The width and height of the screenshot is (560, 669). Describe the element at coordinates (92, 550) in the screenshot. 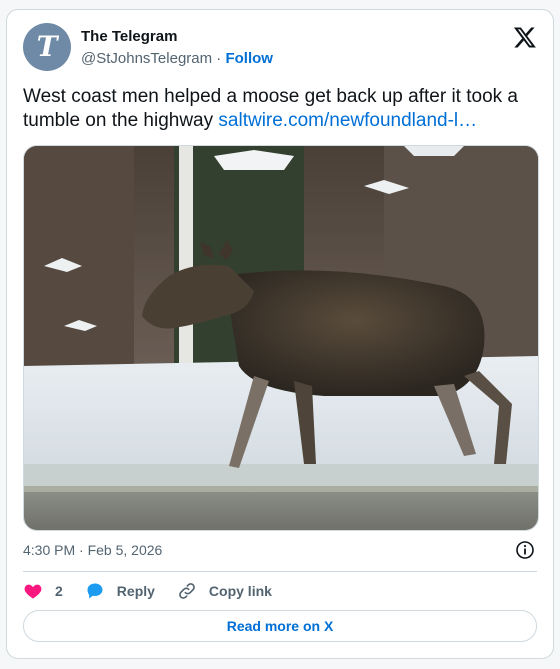

I see `tweet-timestamp: 4:30 PM · Feb 5, 2026` at that location.